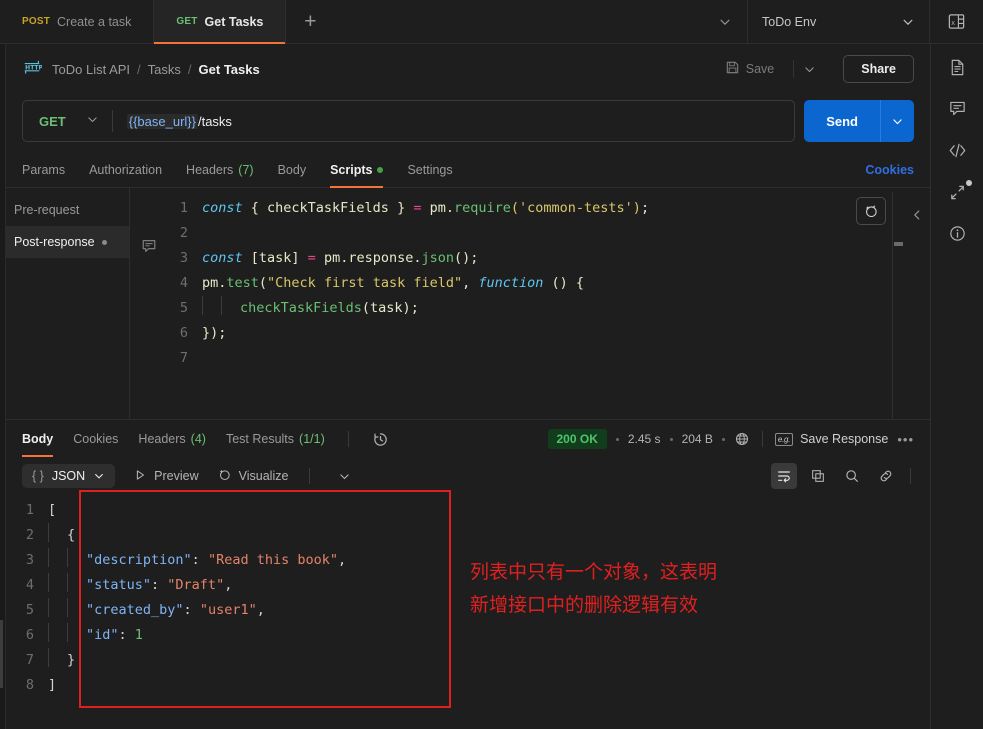  Describe the element at coordinates (956, 21) in the screenshot. I see `environment-quick-look-icon: x` at that location.